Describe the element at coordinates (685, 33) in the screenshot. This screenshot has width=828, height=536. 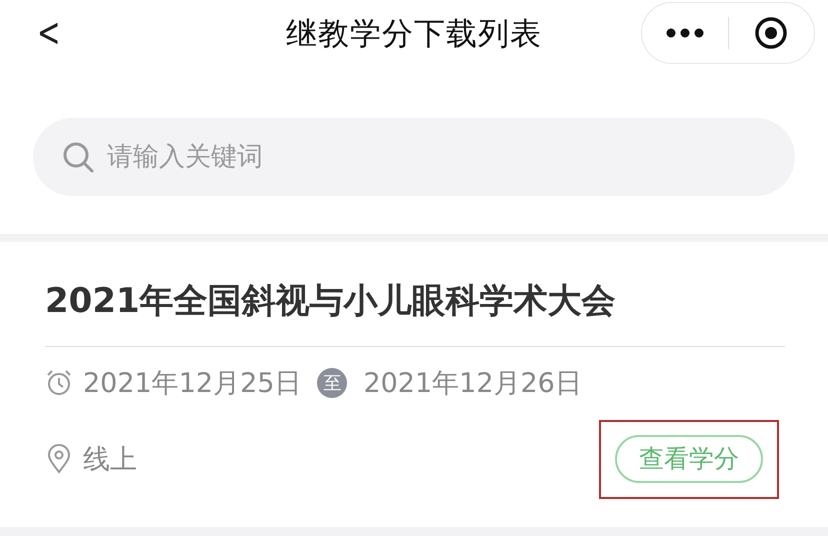
I see `more-icon` at that location.